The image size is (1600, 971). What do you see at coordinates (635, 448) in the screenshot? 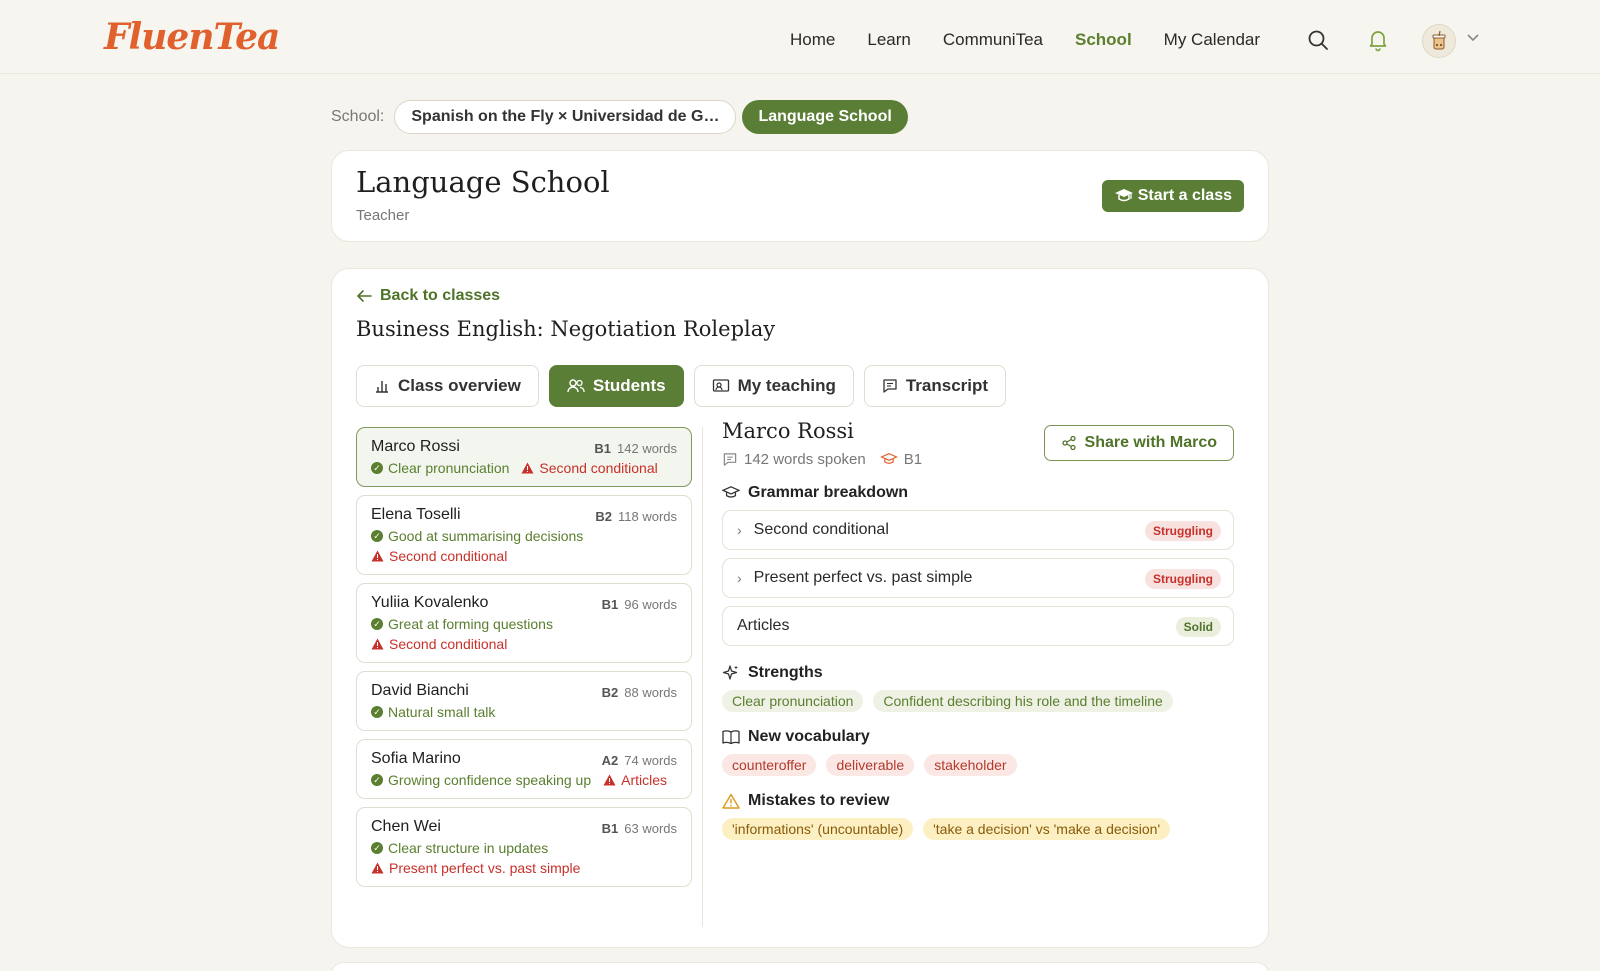
I see `student-meta: B1 142 words` at bounding box center [635, 448].